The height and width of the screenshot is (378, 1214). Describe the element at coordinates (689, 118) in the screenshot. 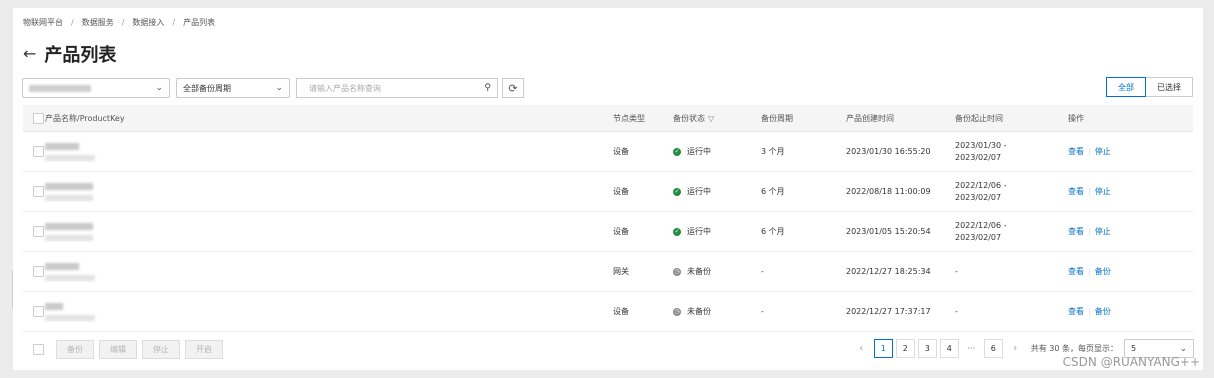

I see `col-header-backup-status: 备份状态` at that location.